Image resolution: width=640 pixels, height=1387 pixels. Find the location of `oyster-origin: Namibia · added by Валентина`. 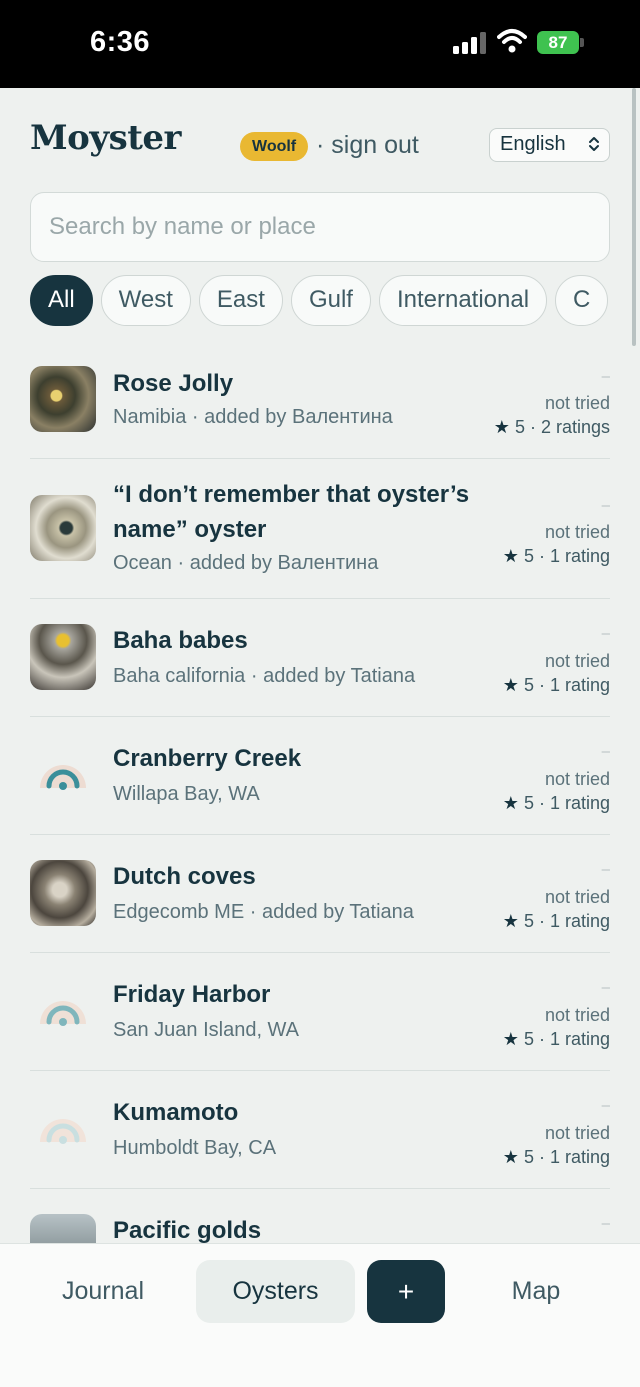

oyster-origin: Namibia · added by Валентина is located at coordinates (253, 417).